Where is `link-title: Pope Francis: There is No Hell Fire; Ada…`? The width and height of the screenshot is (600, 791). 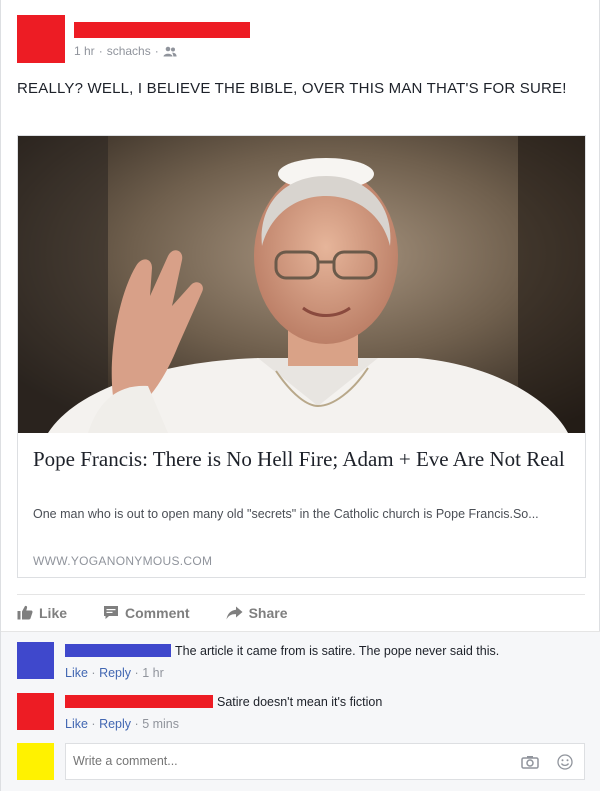
link-title: Pope Francis: There is No Hell Fire; Ada… is located at coordinates (303, 459).